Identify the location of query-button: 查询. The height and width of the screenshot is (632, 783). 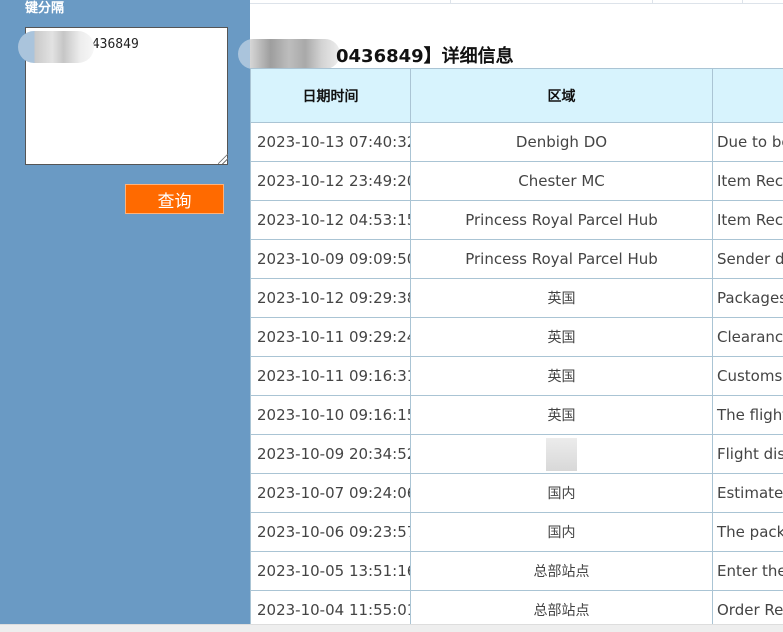
(174, 199).